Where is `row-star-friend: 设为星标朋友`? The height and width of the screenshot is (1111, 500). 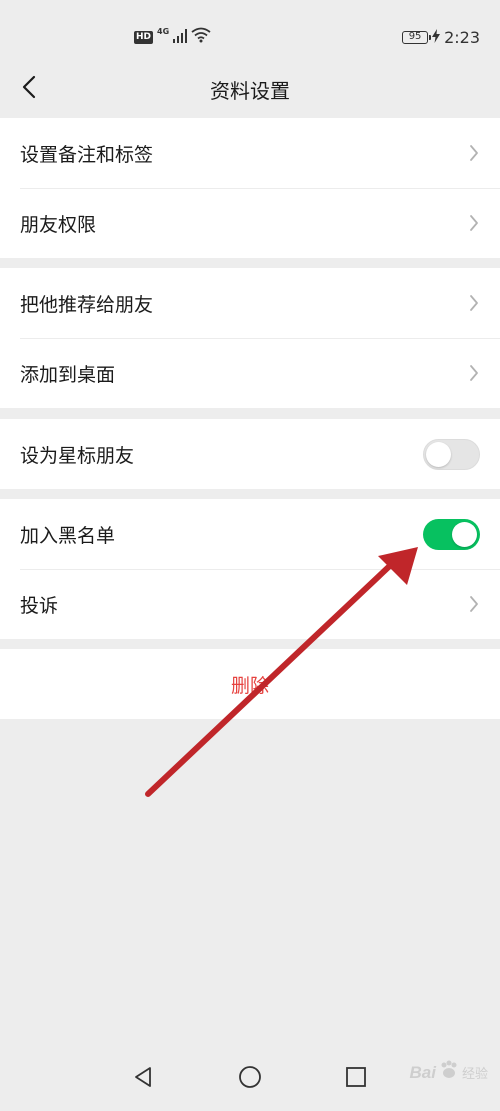 row-star-friend: 设为星标朋友 is located at coordinates (250, 454).